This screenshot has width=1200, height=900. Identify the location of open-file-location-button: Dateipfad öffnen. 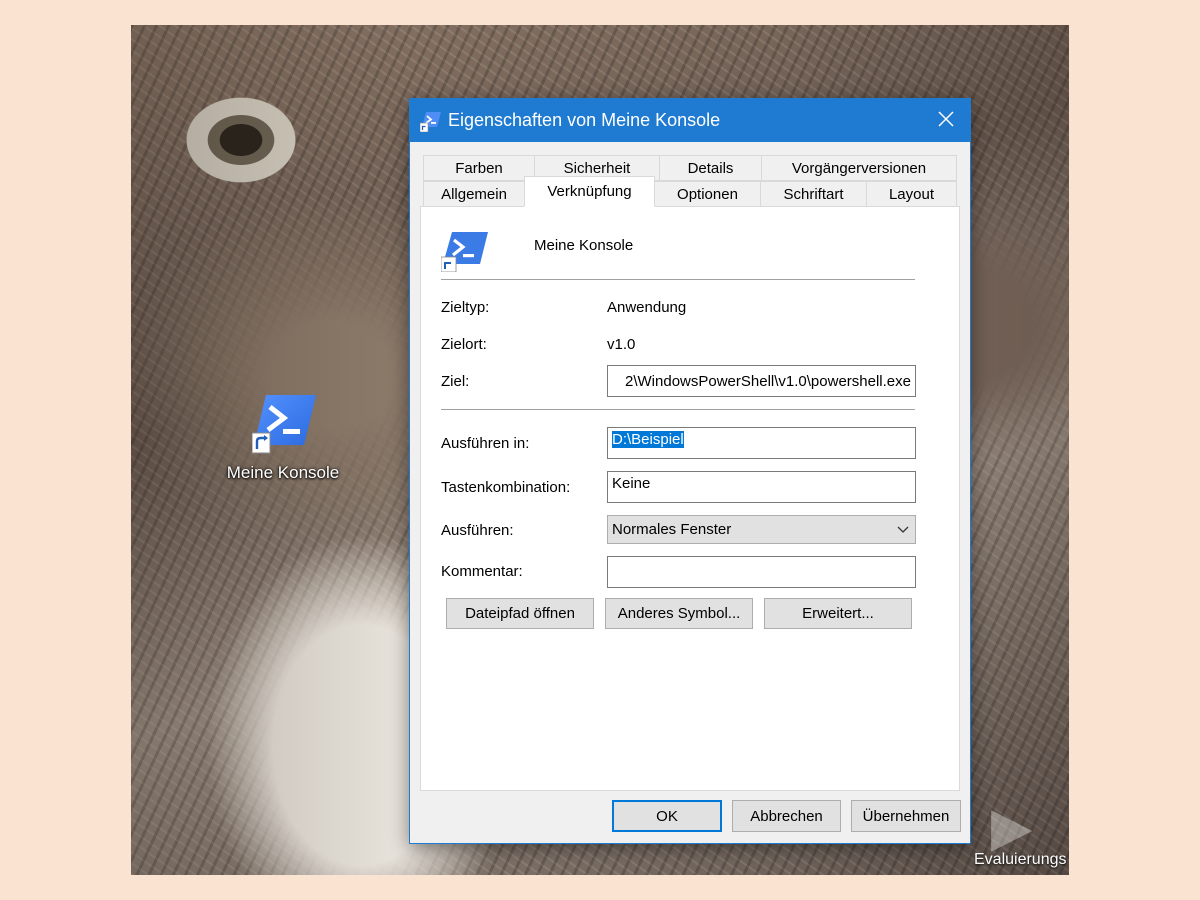
(520, 613).